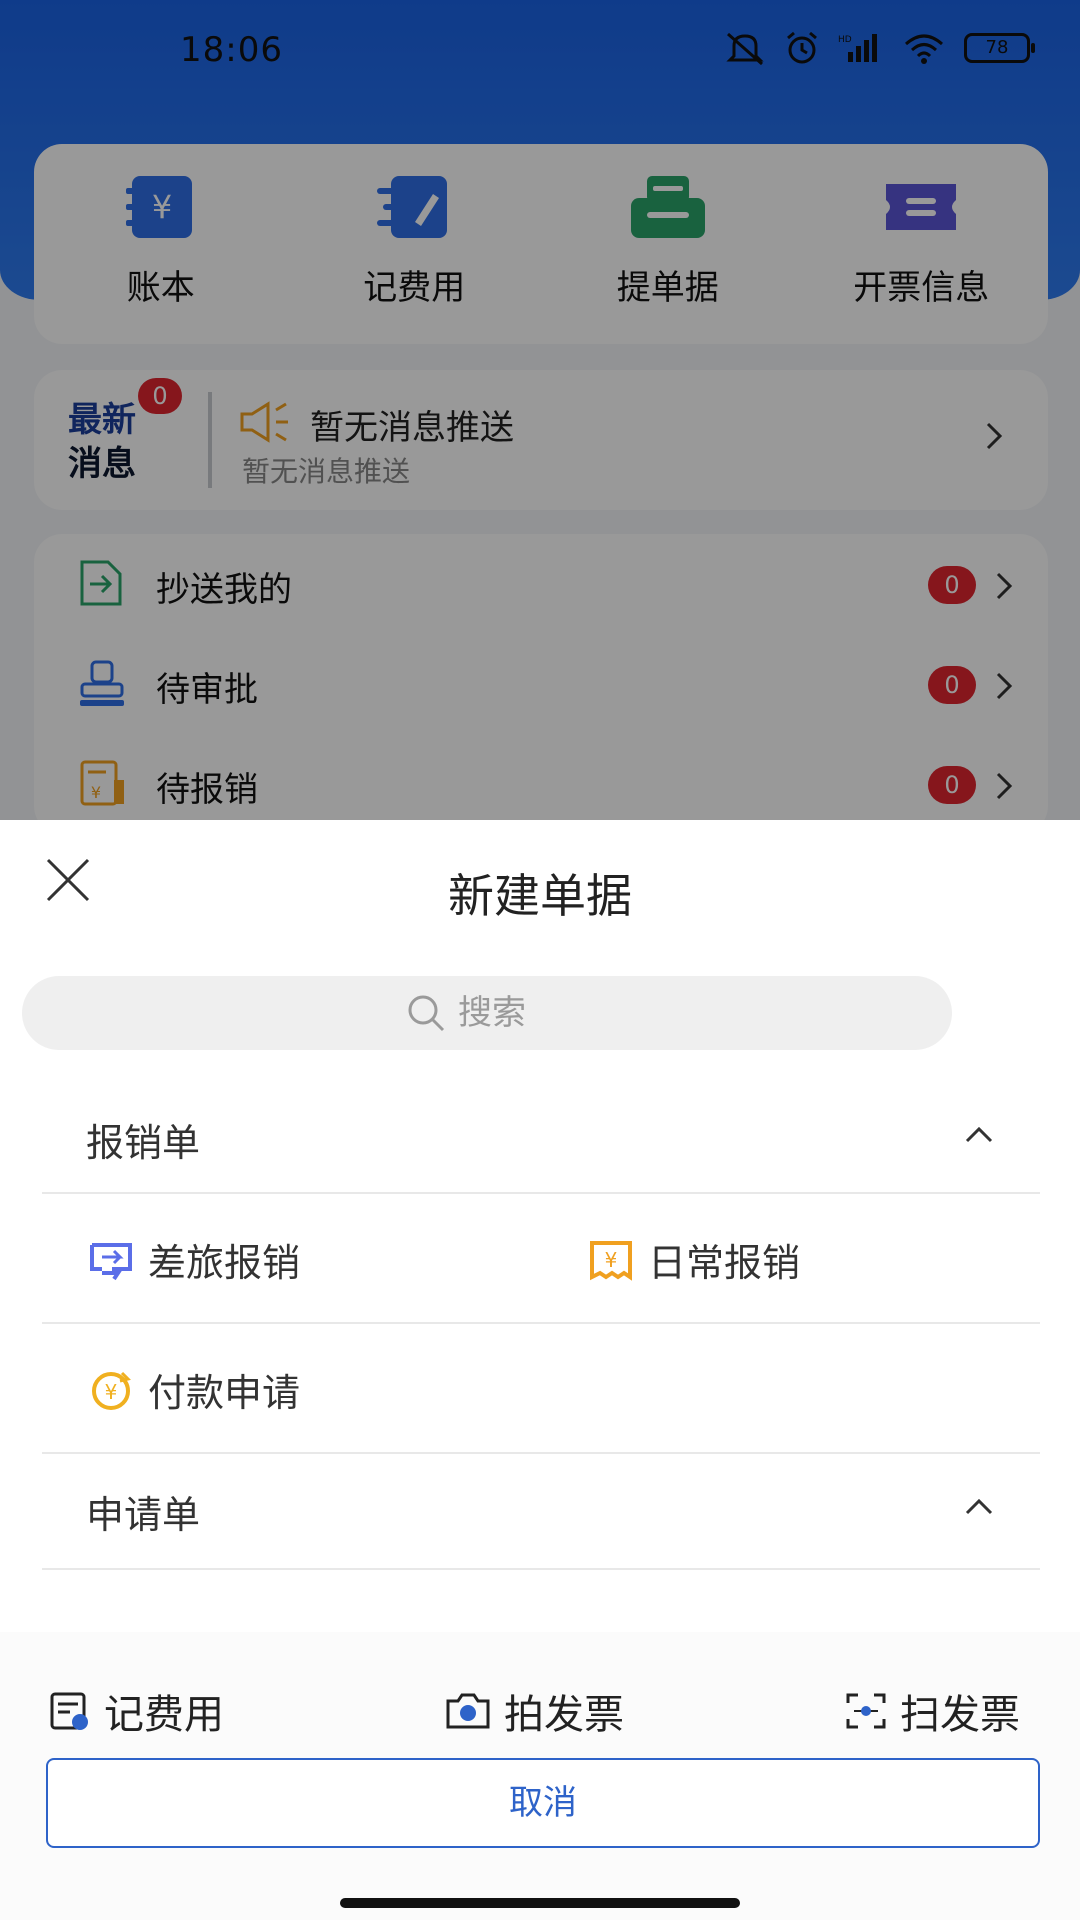 This screenshot has height=1920, width=1080. What do you see at coordinates (540, 896) in the screenshot?
I see `sheet-title: 新建单据` at bounding box center [540, 896].